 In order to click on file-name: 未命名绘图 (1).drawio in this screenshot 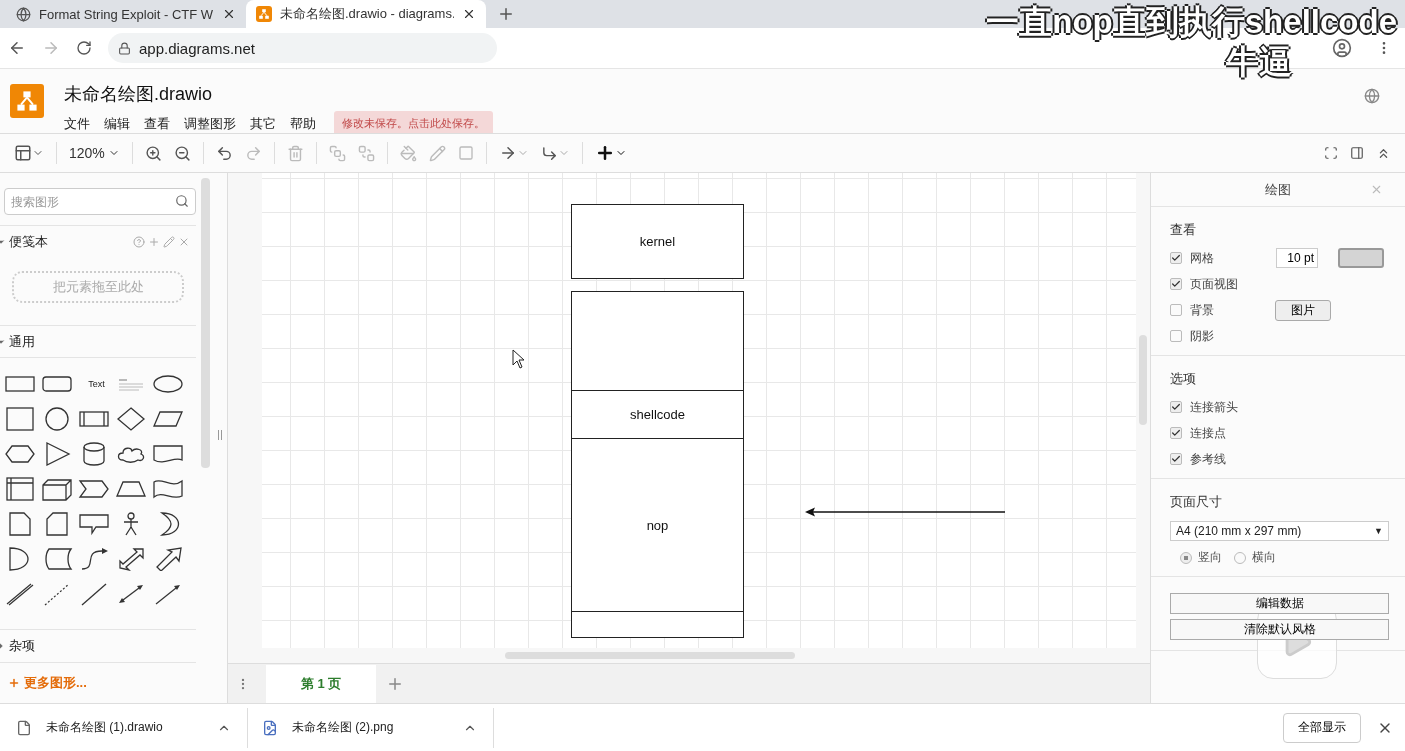, I will do `click(105, 727)`.